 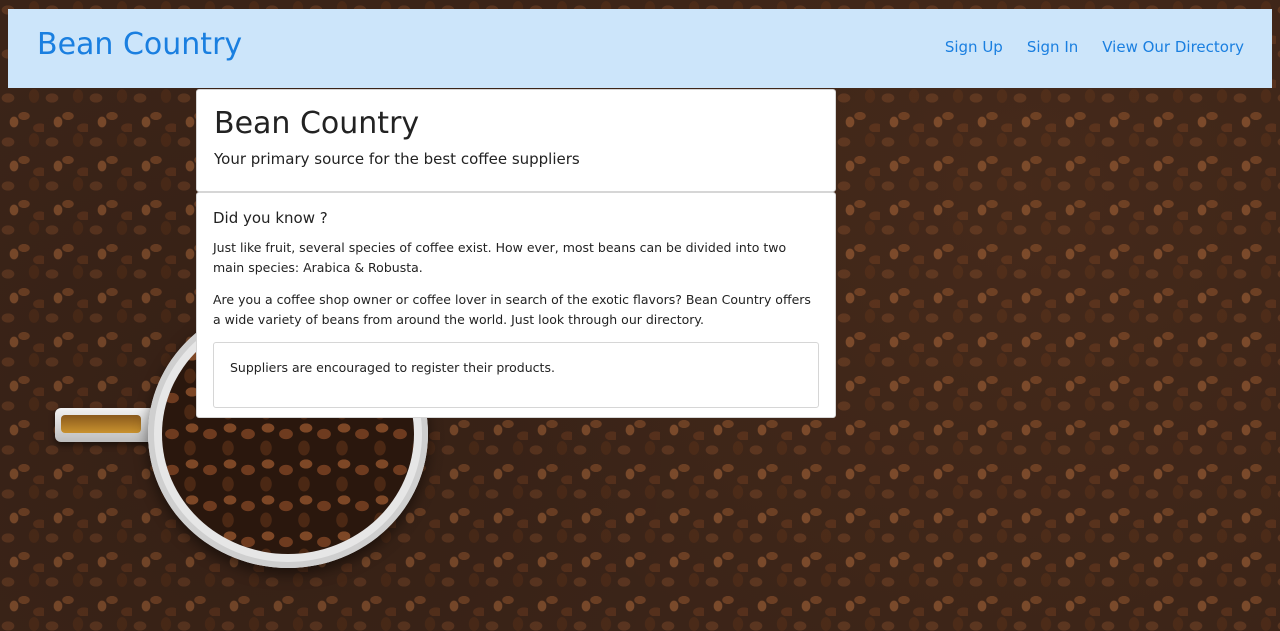 I want to click on nav-links: Sign Up Sign In View Our Directory, so click(x=1094, y=47).